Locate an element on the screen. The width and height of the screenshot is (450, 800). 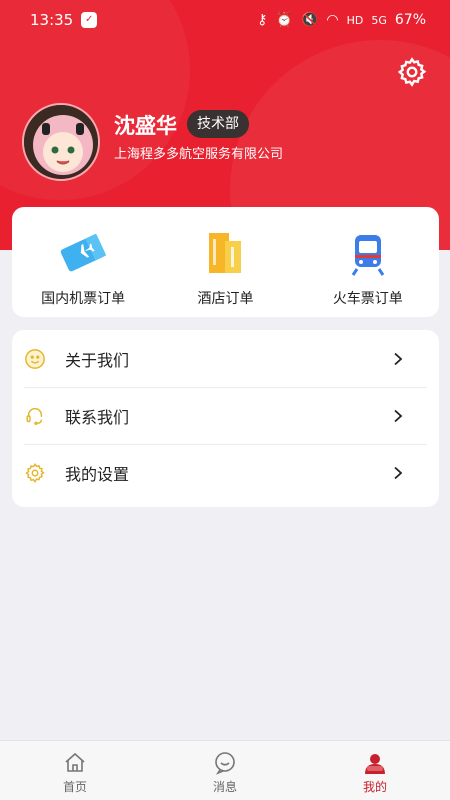
home-icon is located at coordinates (75, 762).